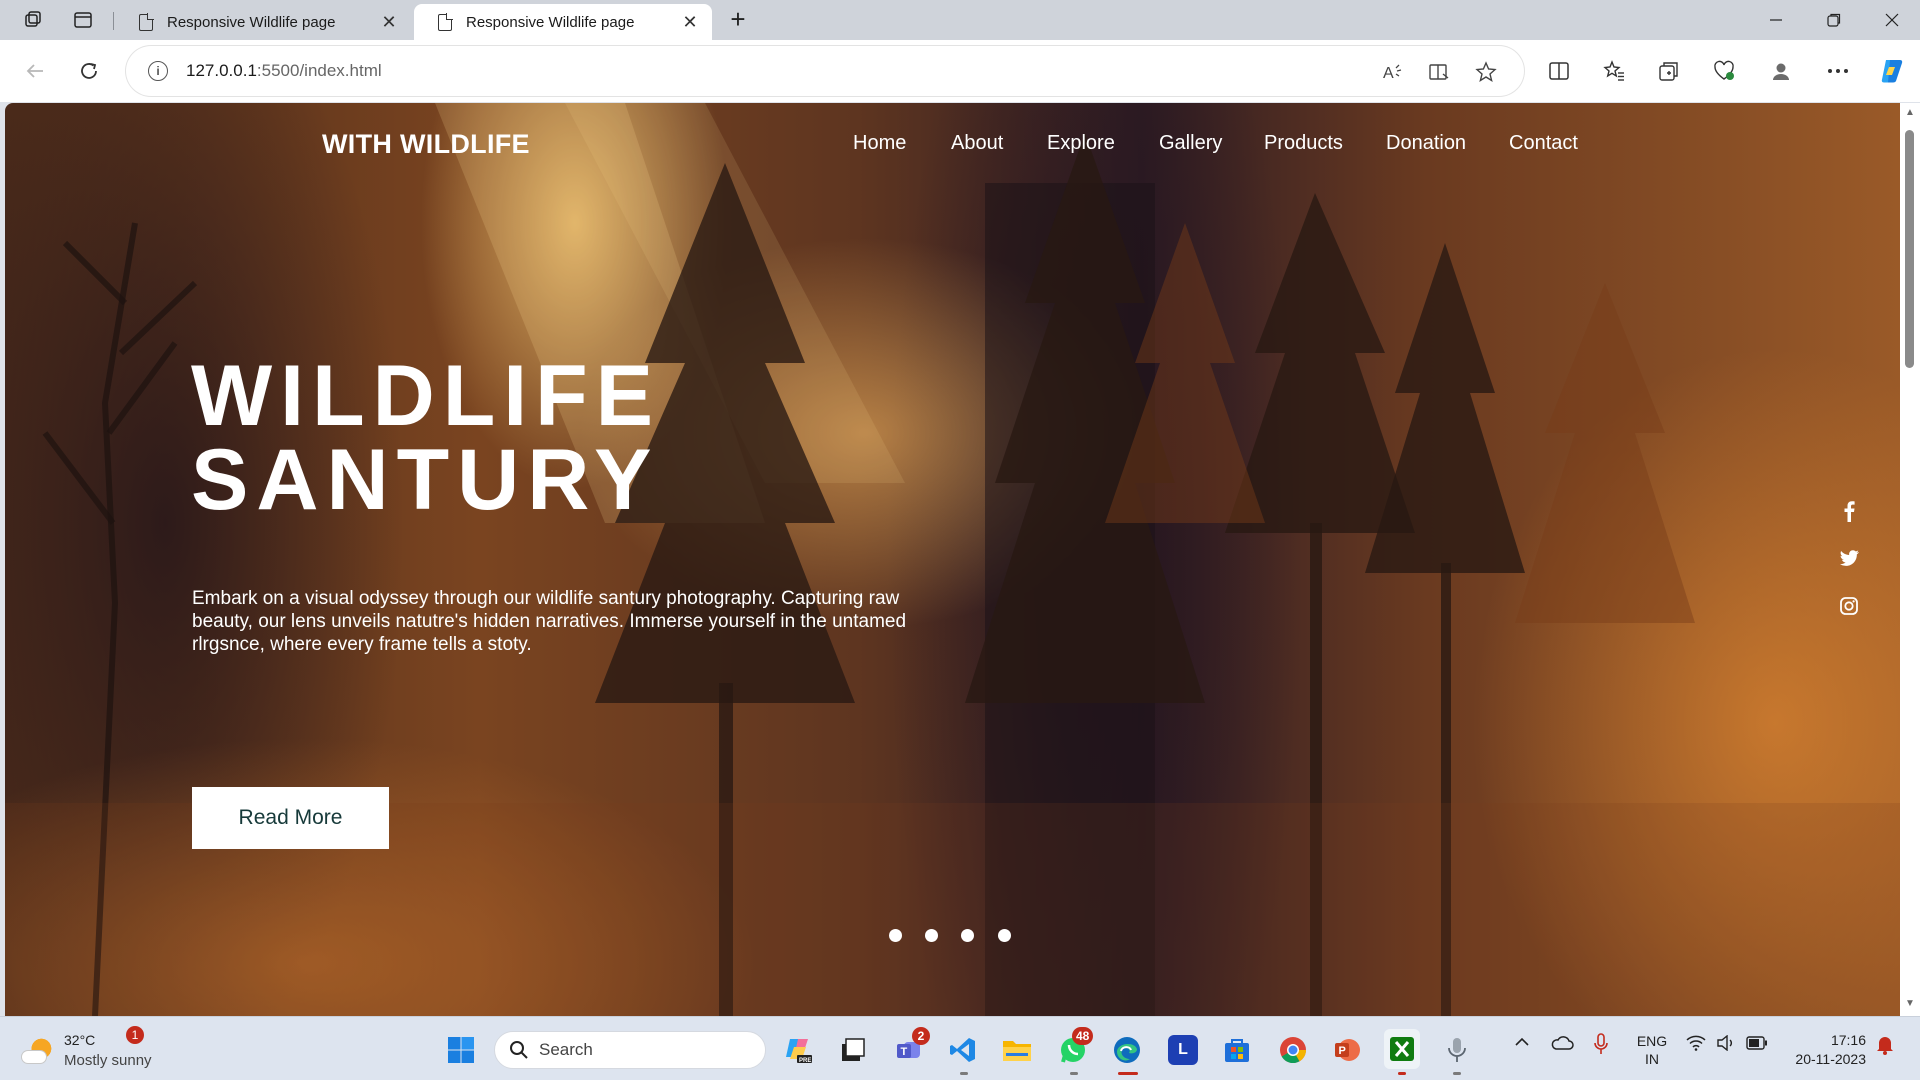 The width and height of the screenshot is (1920, 1080). What do you see at coordinates (1781, 71) in the screenshot?
I see `profile-avatar-icon` at bounding box center [1781, 71].